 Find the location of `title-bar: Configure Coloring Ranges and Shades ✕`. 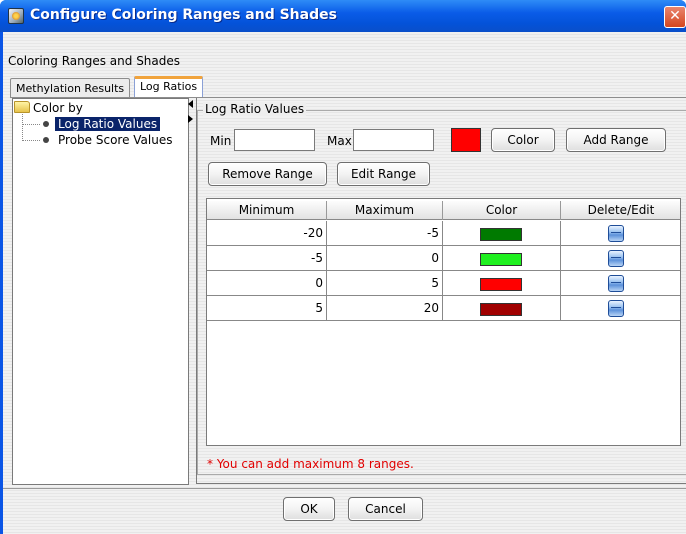

title-bar: Configure Coloring Ranges and Shades ✕ is located at coordinates (343, 16).